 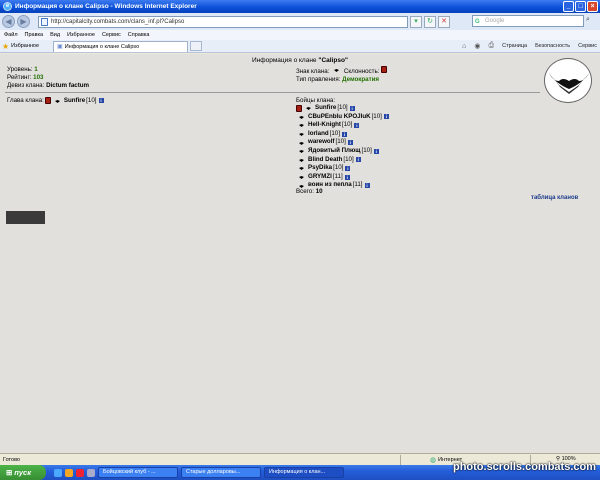 What do you see at coordinates (8, 21) in the screenshot?
I see `back-button: ◀` at bounding box center [8, 21].